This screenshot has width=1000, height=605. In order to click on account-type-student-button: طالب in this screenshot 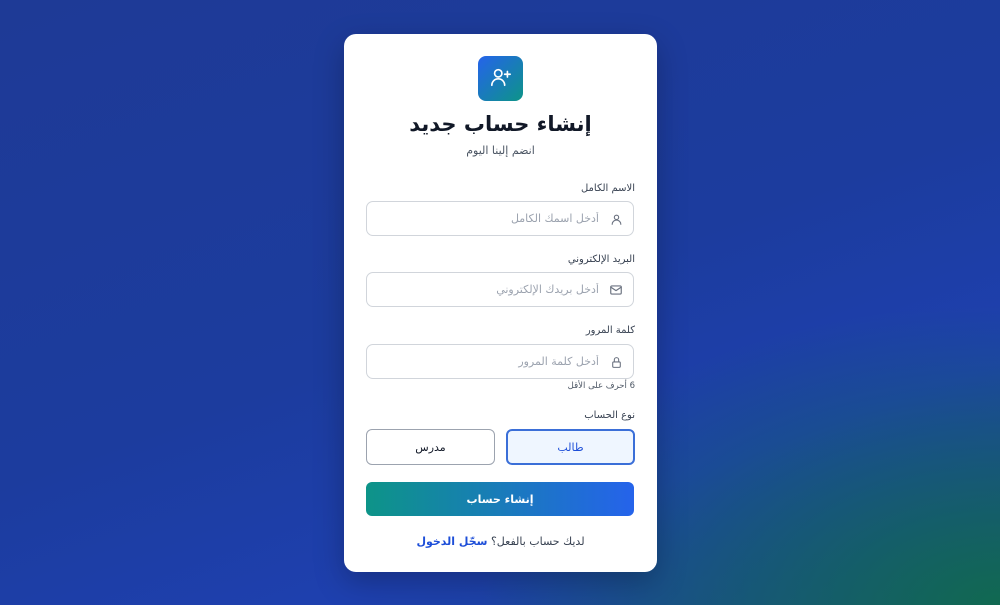, I will do `click(570, 447)`.